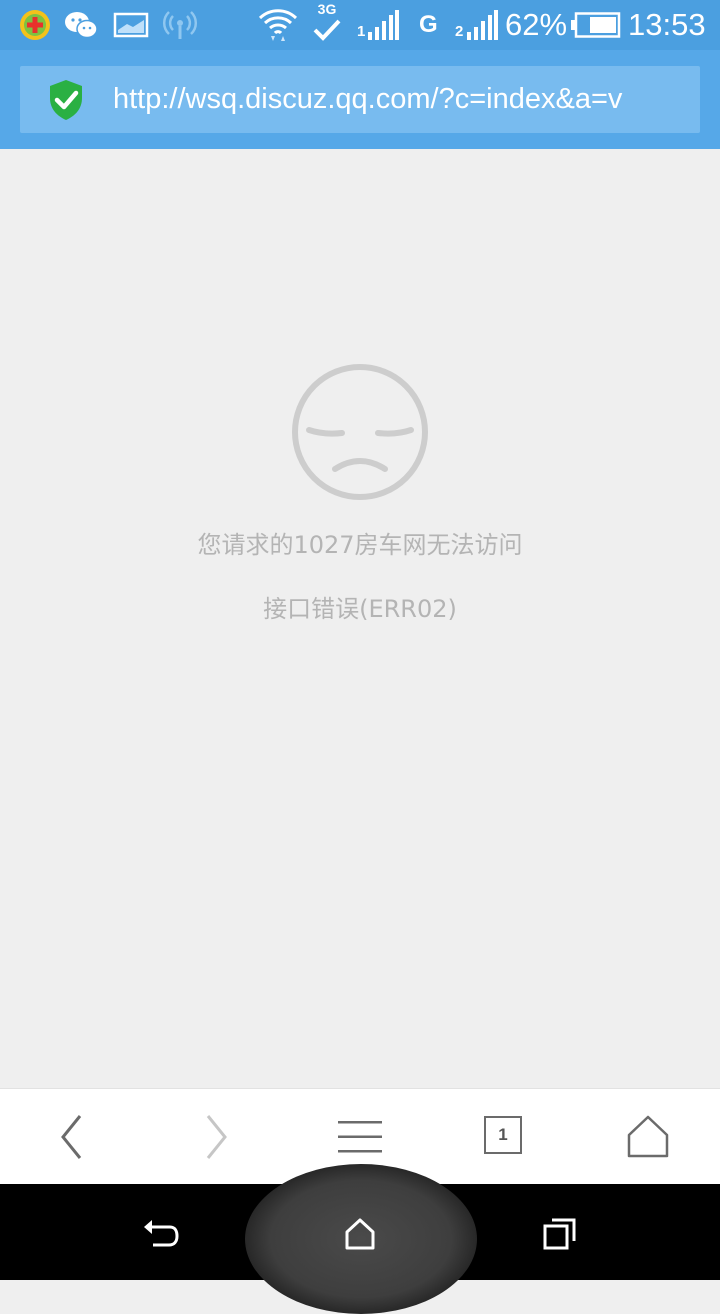 The height and width of the screenshot is (1314, 720). I want to click on wifi-icon, so click(278, 25).